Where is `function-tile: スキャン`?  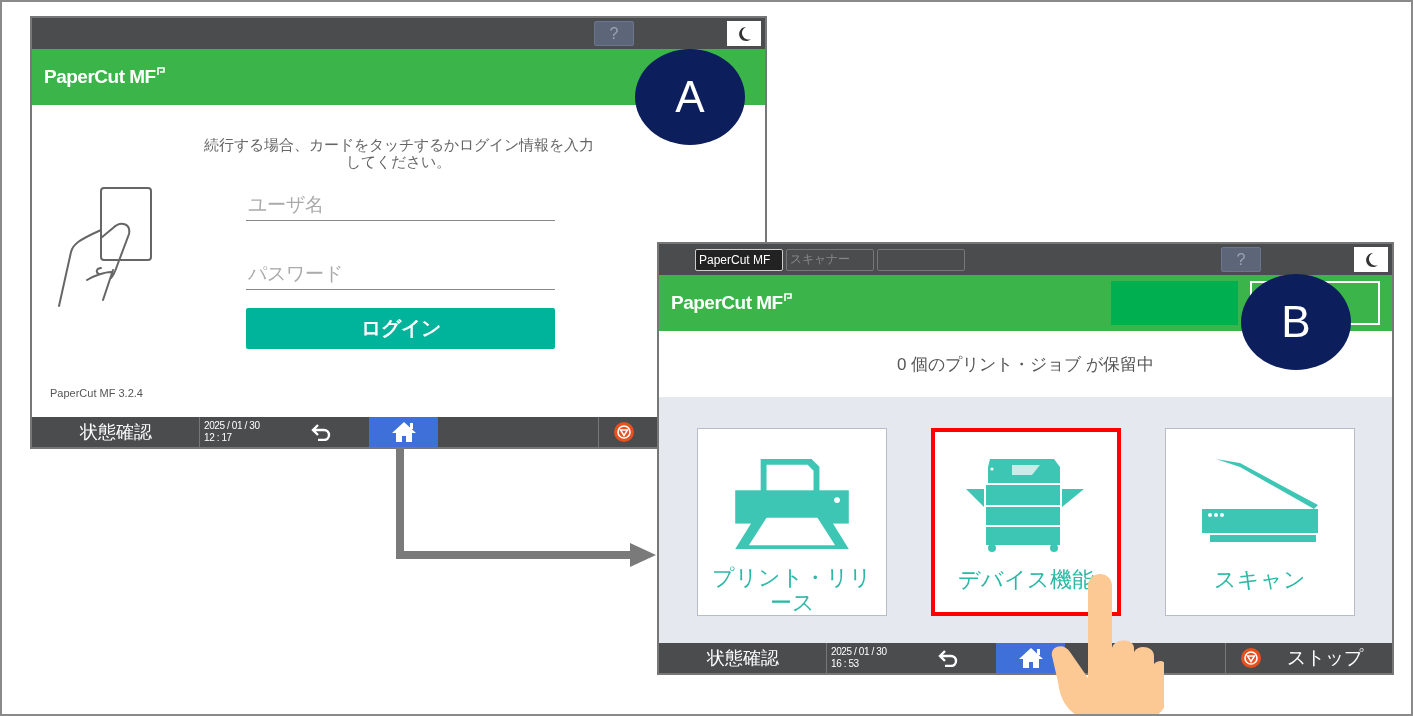 function-tile: スキャン is located at coordinates (1260, 522).